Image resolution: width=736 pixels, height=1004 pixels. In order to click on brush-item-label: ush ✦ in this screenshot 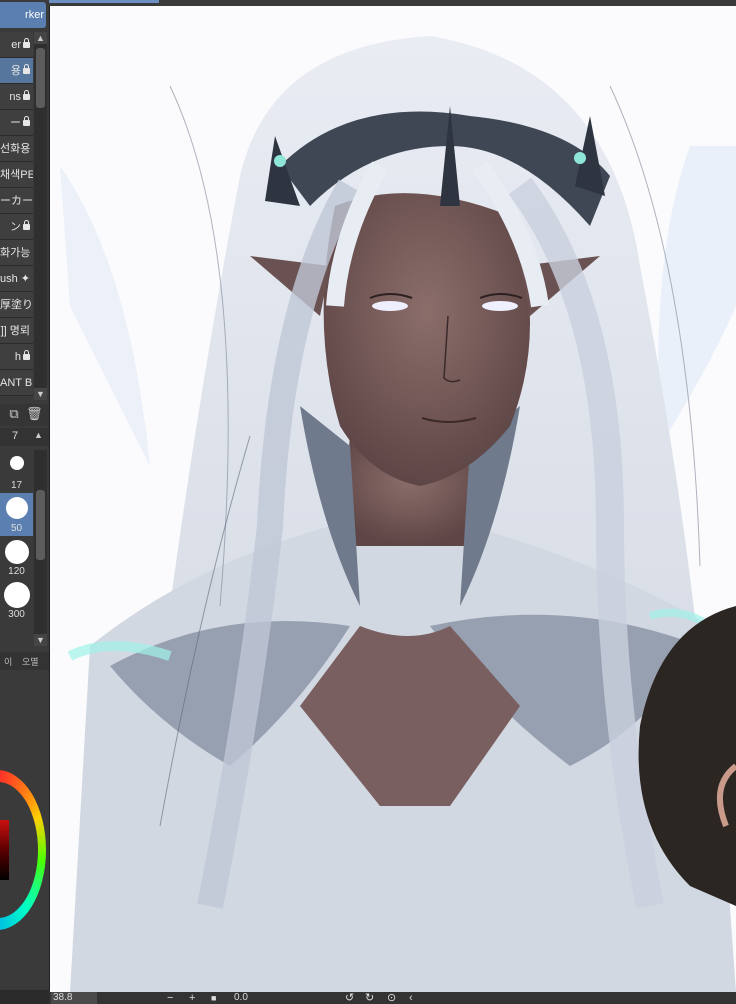, I will do `click(15, 279)`.